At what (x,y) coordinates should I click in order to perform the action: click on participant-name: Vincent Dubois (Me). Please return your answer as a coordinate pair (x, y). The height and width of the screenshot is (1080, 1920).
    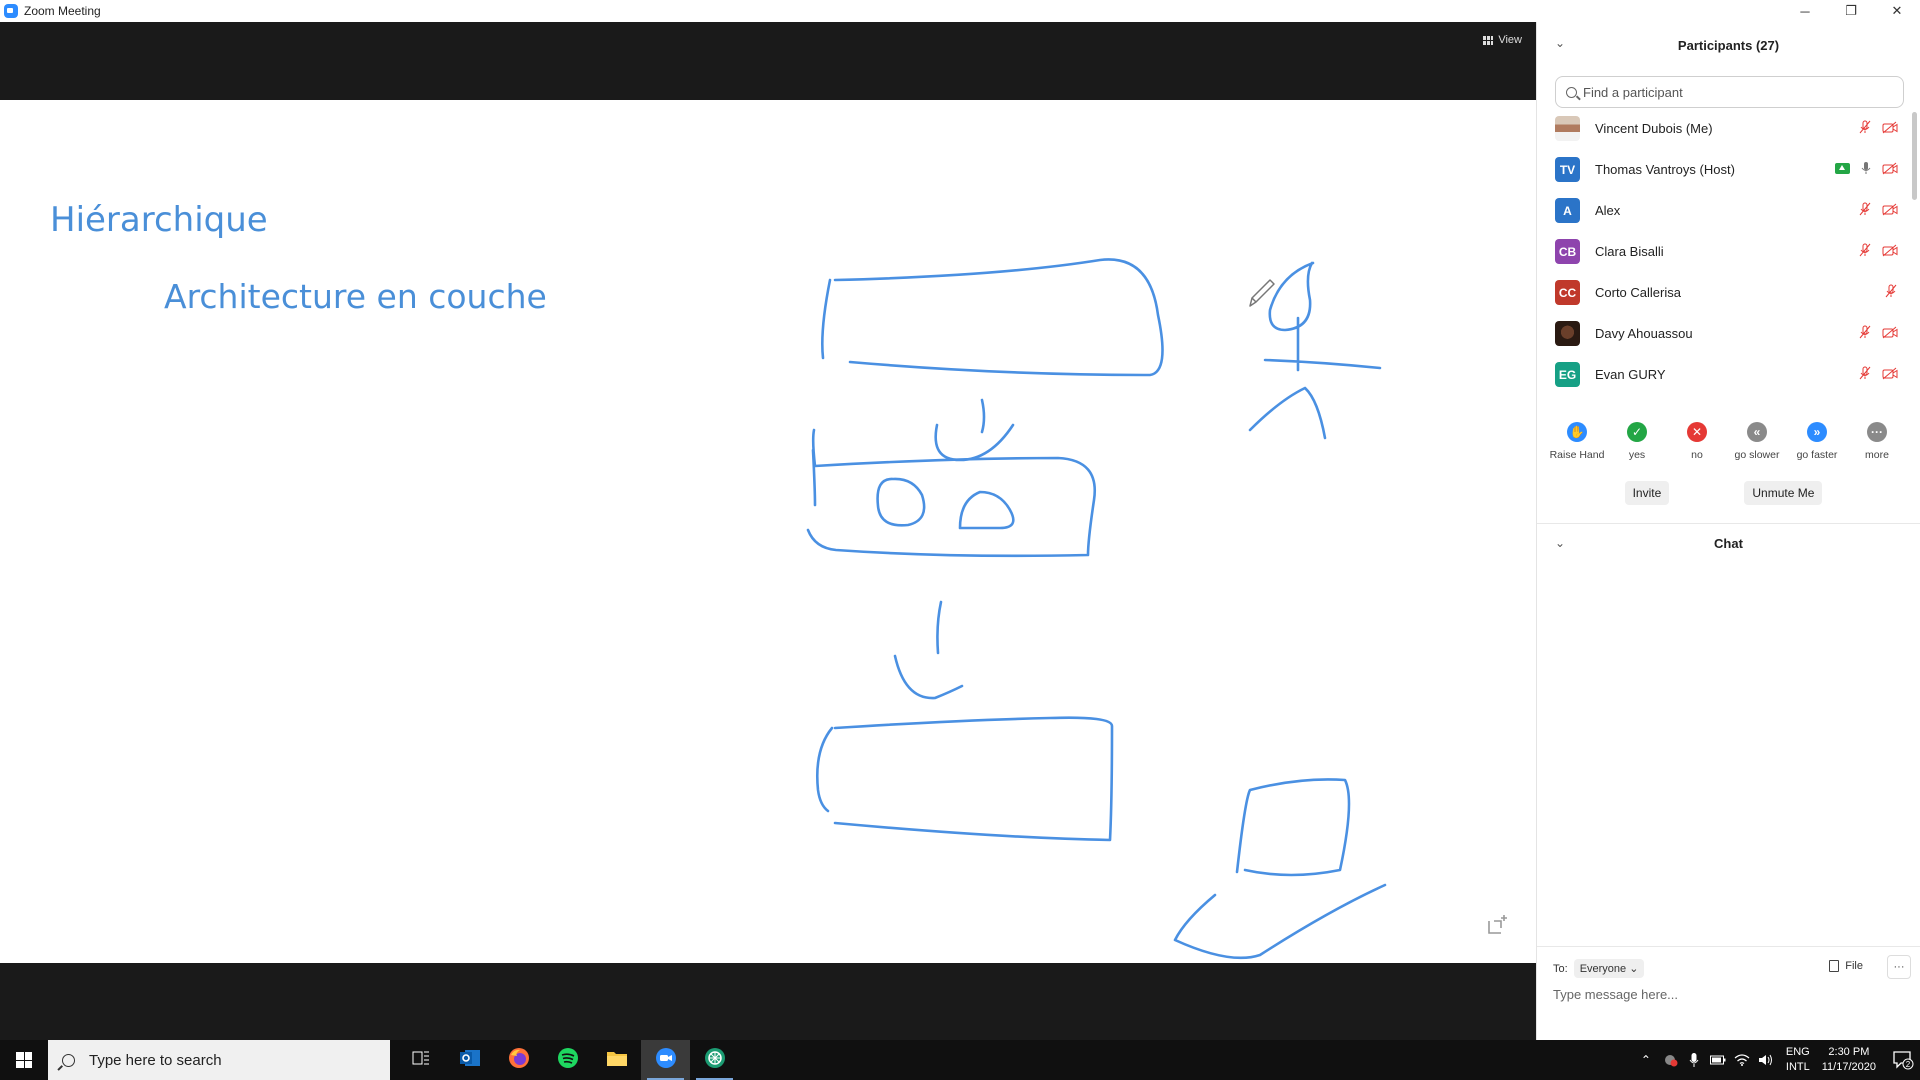
    Looking at the image, I should click on (1654, 128).